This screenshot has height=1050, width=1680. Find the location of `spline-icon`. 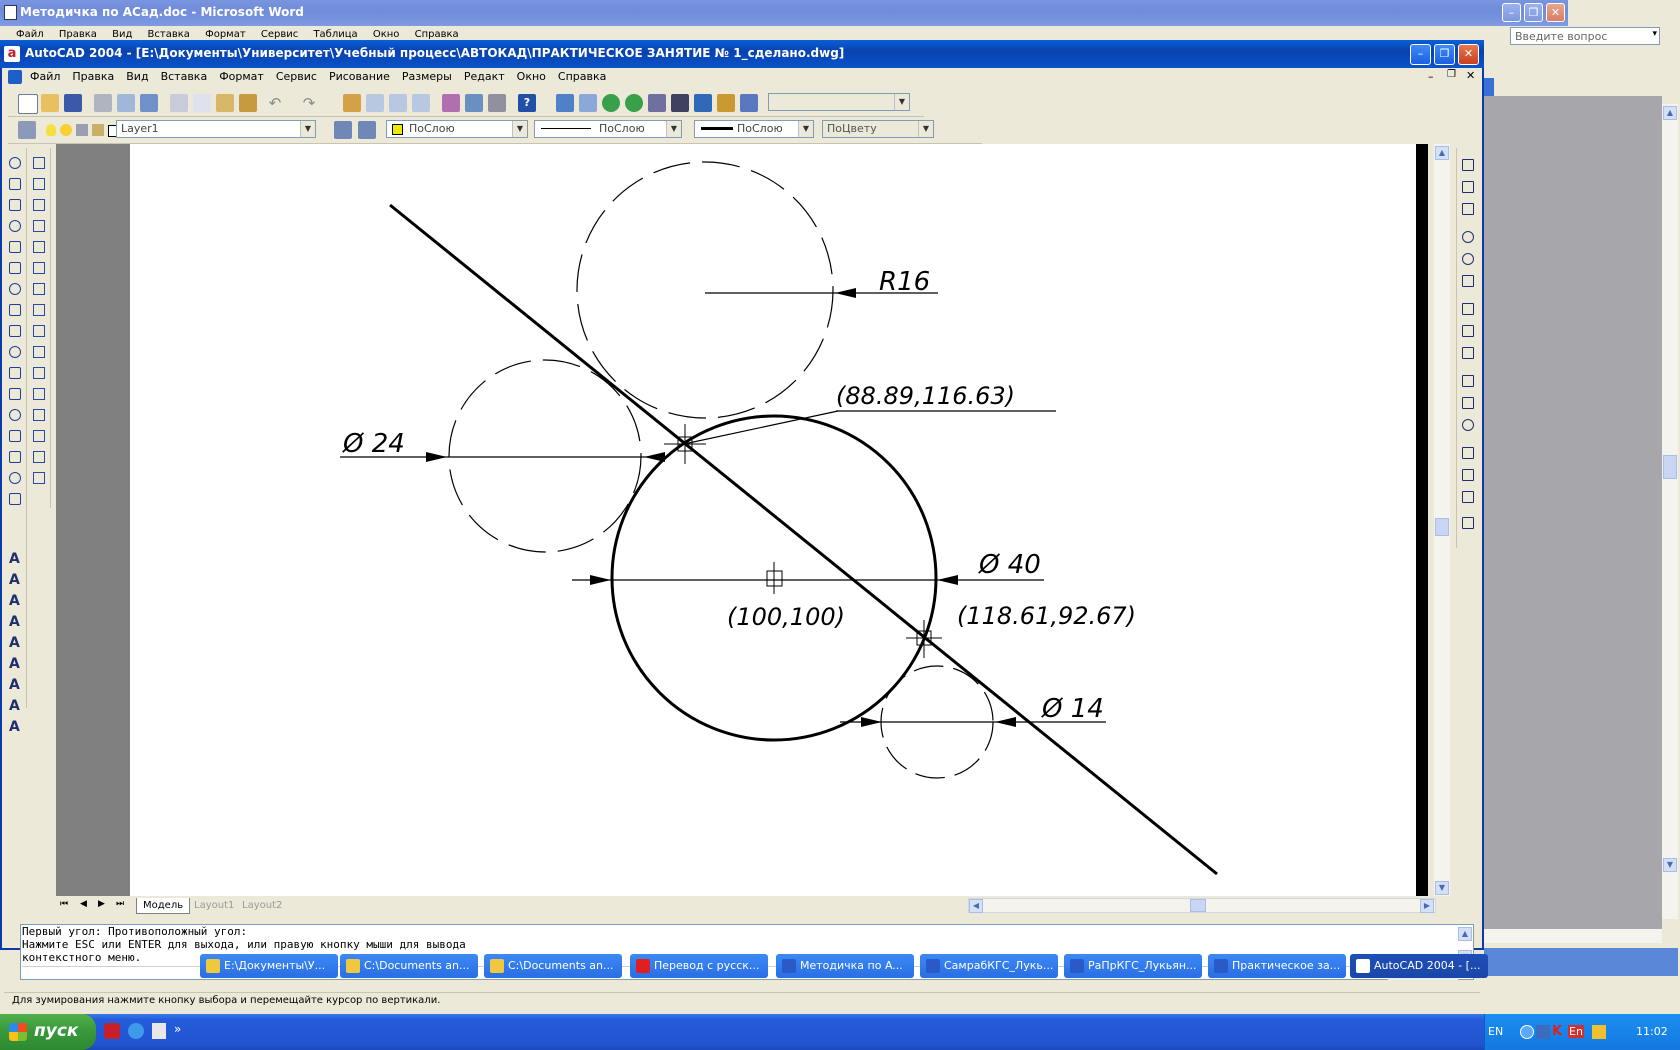

spline-icon is located at coordinates (15, 331).